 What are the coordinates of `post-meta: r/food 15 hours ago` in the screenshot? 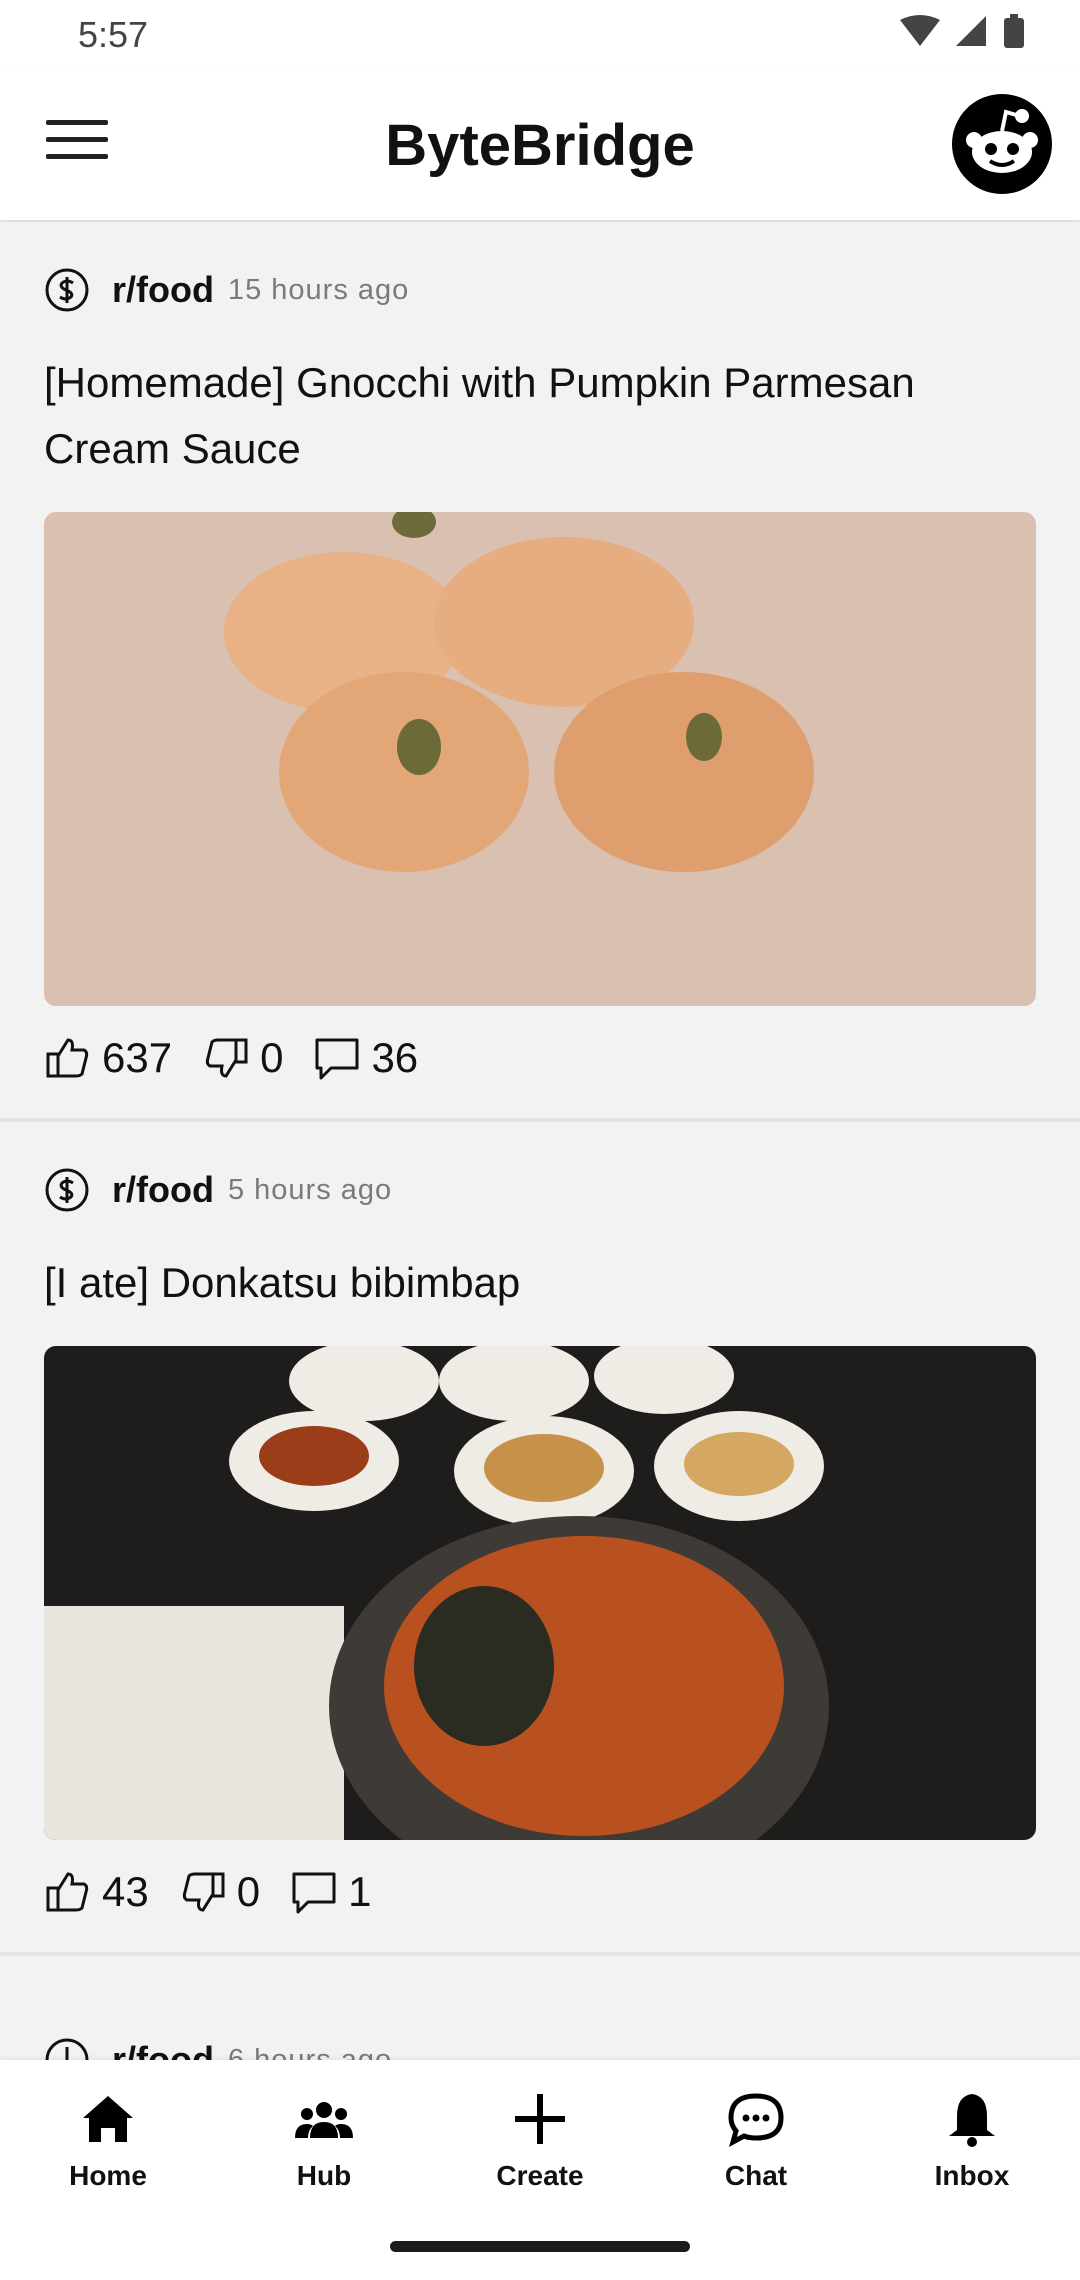 It's located at (540, 290).